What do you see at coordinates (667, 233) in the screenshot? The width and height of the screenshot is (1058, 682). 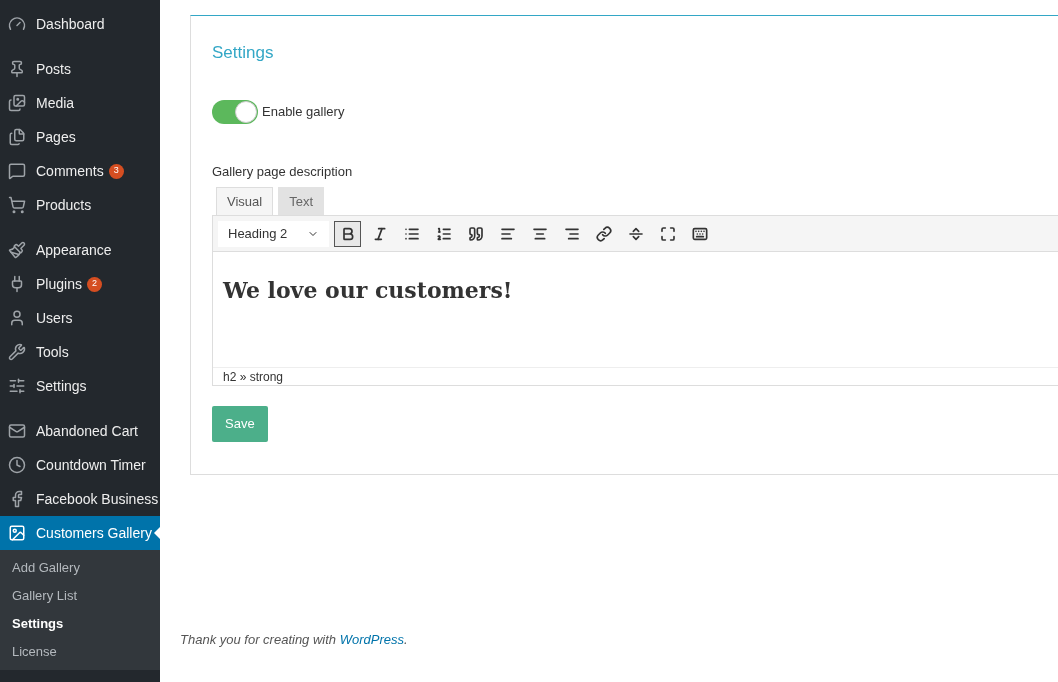 I see `fullscreen-icon` at bounding box center [667, 233].